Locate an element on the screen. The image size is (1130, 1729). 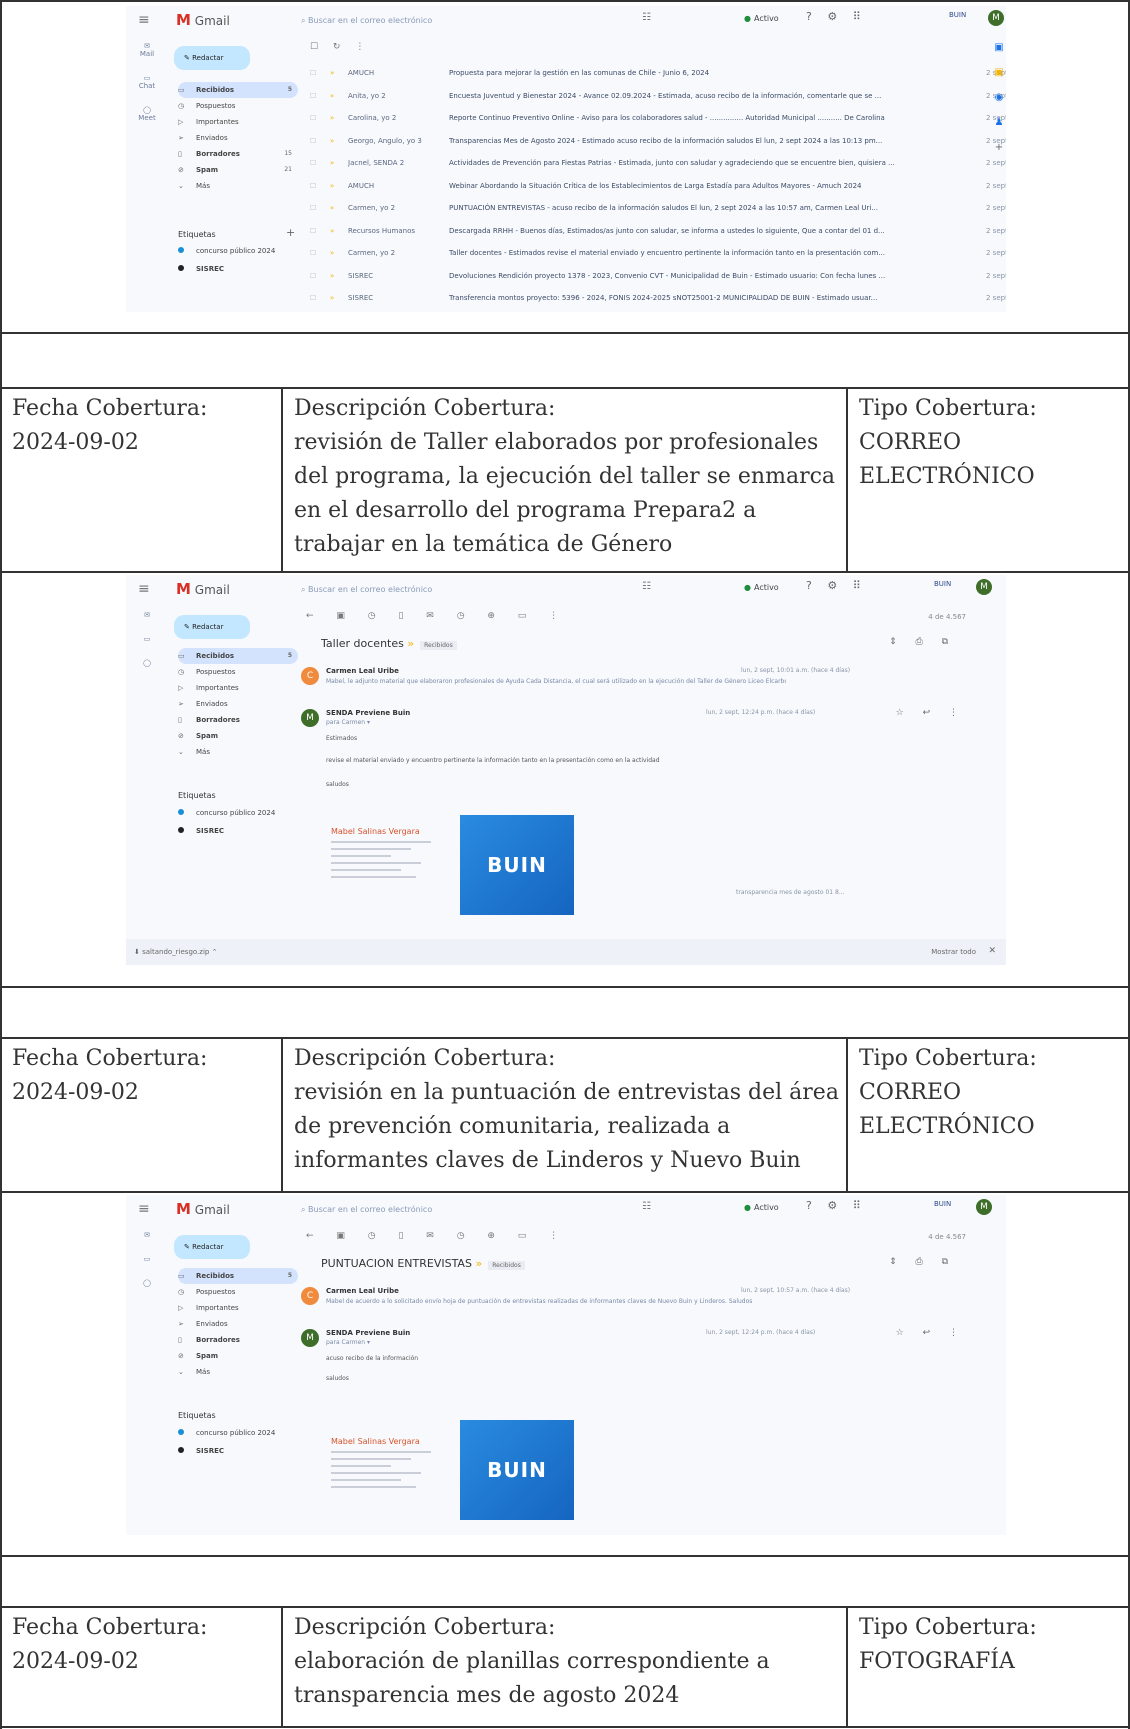
tasks-icon: ◉ is located at coordinates (999, 97).